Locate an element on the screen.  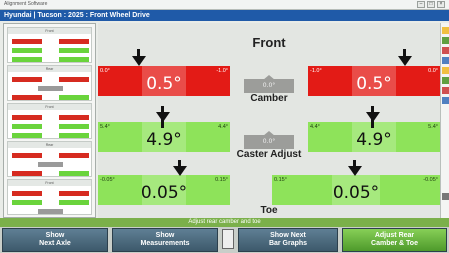
caster-left-gauge: 5.4° 4.4° 4.9° is located at coordinates (164, 137).